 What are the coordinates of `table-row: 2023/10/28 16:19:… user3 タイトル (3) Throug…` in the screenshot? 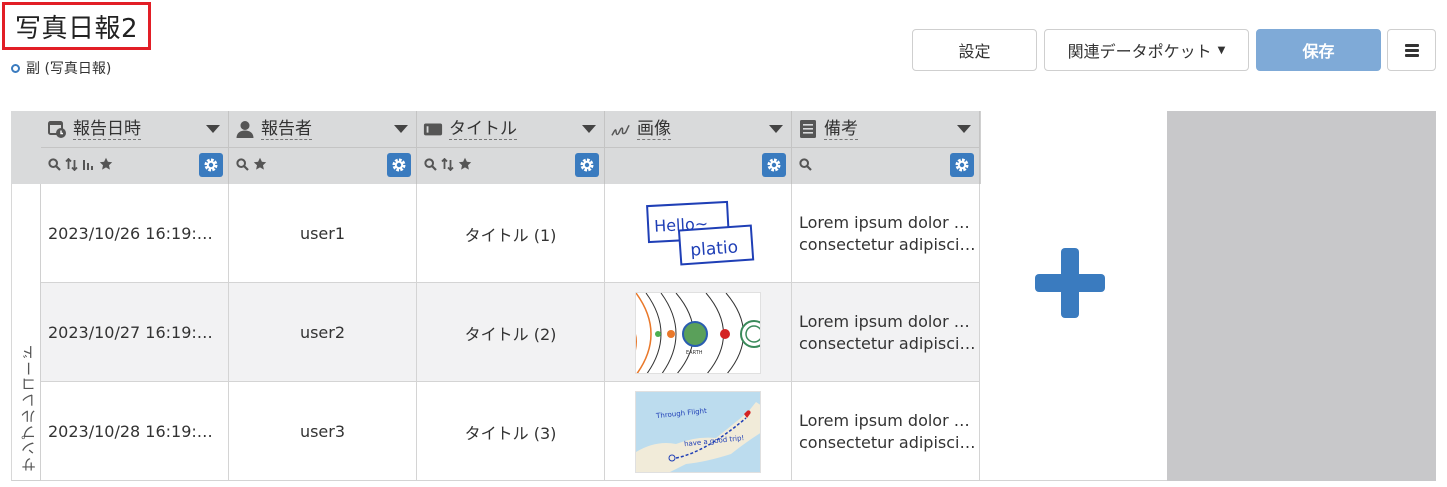 It's located at (510, 431).